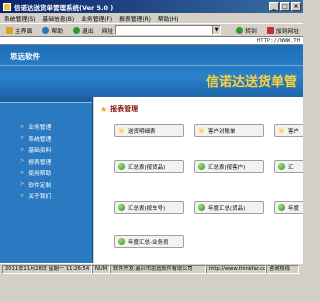 The height and width of the screenshot is (302, 320). I want to click on report-annual-product-button: 年度汇总(货品), so click(229, 207).